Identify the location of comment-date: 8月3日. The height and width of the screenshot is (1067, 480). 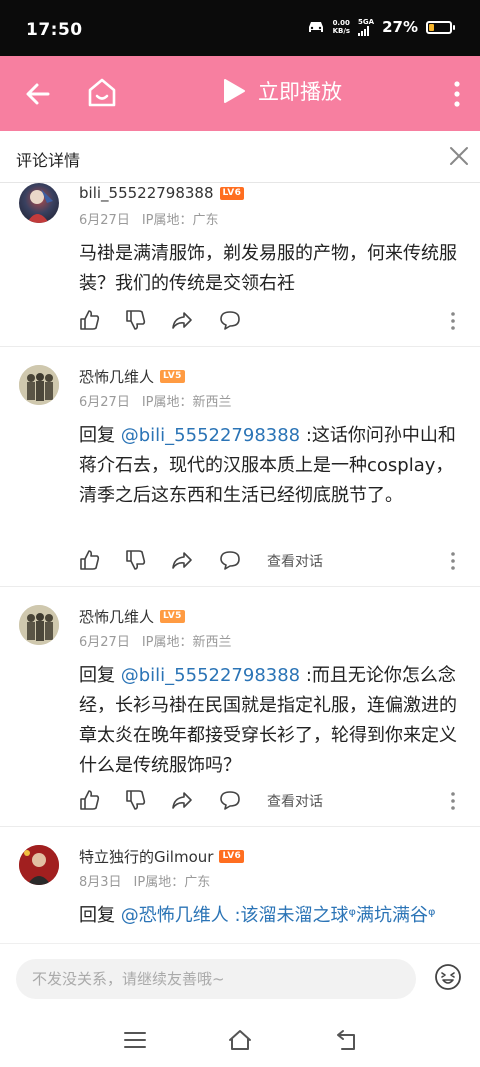
(100, 882).